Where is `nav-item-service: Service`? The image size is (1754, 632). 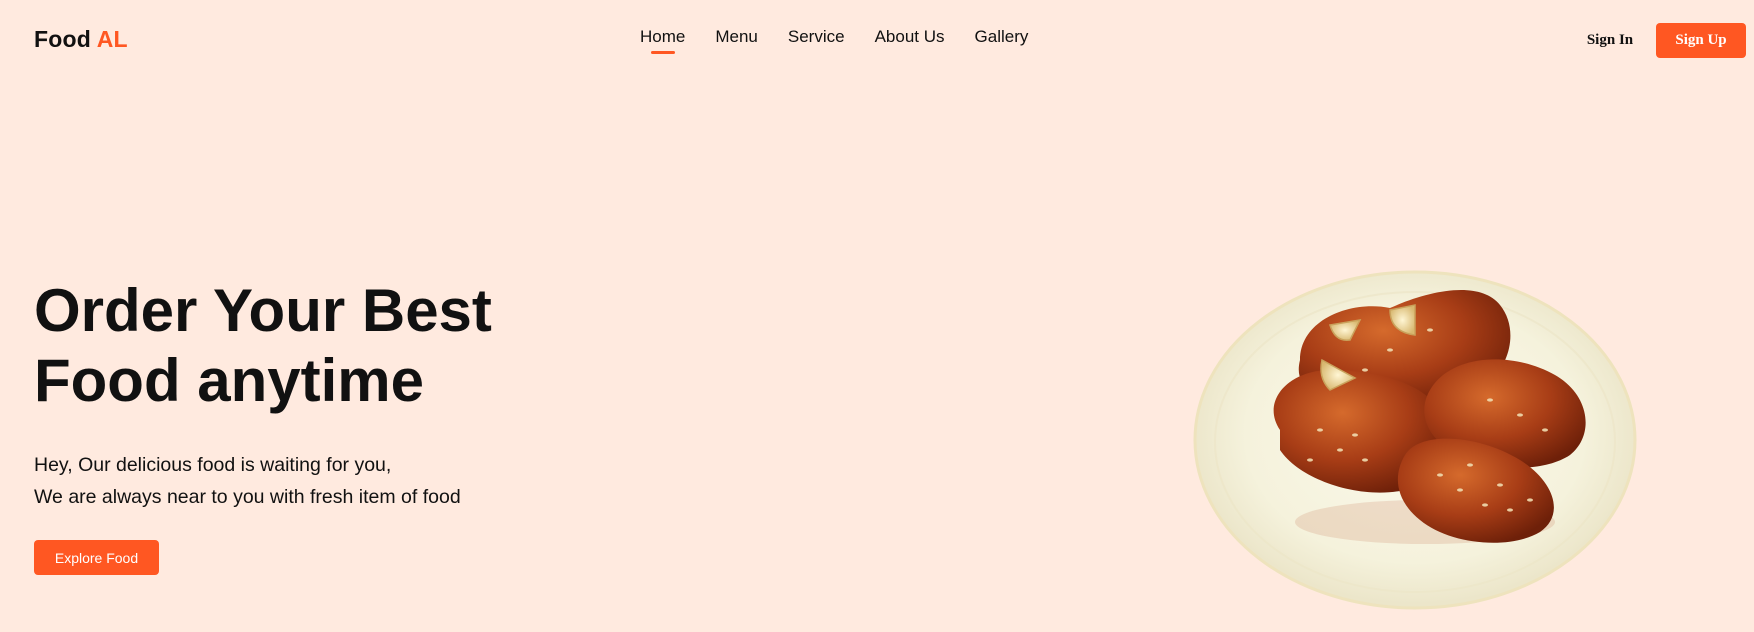
nav-item-service: Service is located at coordinates (816, 37).